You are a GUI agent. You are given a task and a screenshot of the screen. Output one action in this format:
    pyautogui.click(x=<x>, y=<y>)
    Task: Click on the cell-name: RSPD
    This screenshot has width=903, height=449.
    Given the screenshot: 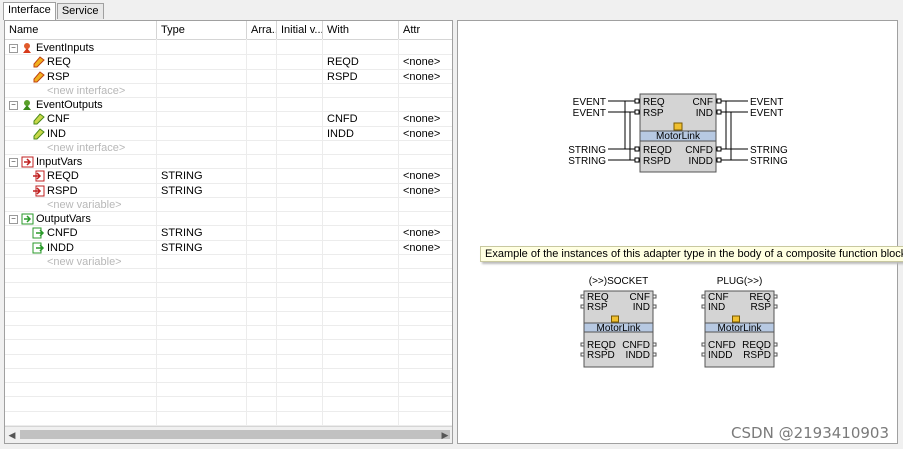 What is the action you would take?
    pyautogui.click(x=98, y=191)
    